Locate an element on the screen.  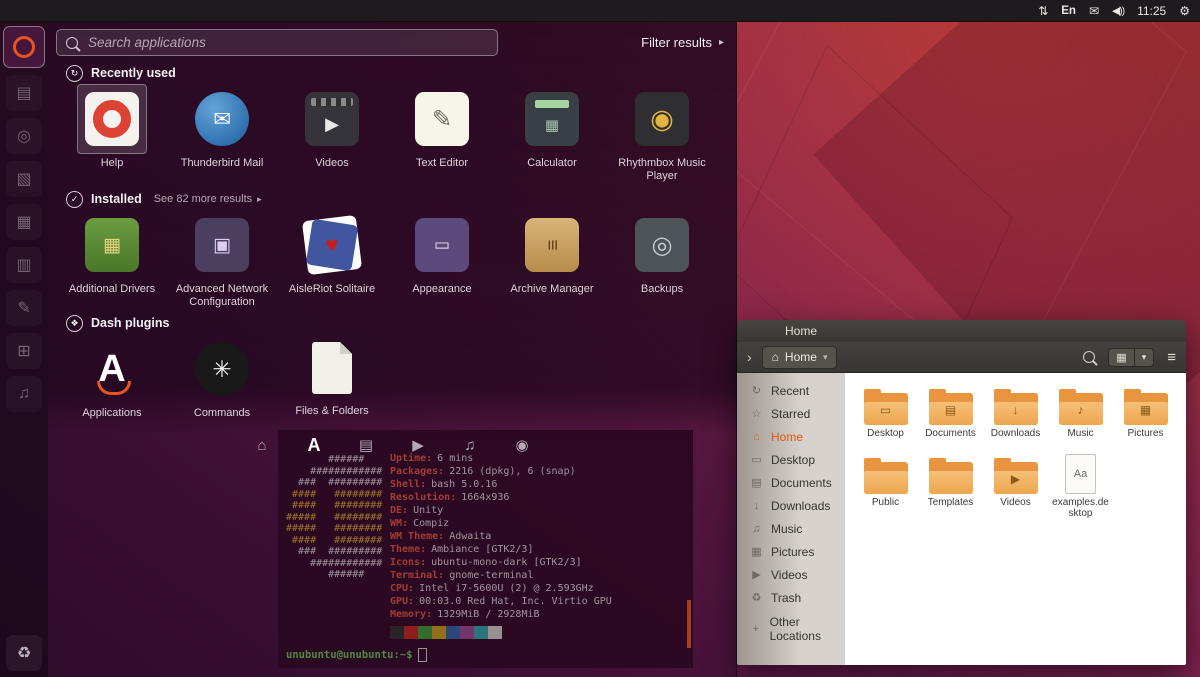
launcher-app-icon is located at coordinates (24, 47).